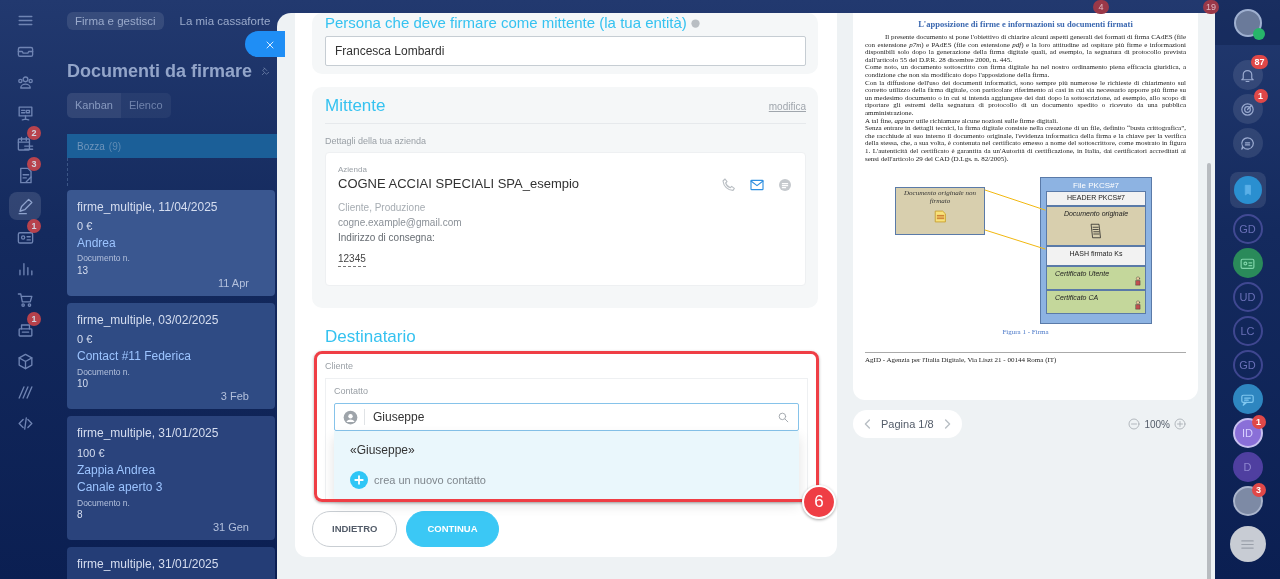 This screenshot has width=1280, height=579. Describe the element at coordinates (565, 208) in the screenshot. I see `company-tags: Cliente, Produzione` at that location.